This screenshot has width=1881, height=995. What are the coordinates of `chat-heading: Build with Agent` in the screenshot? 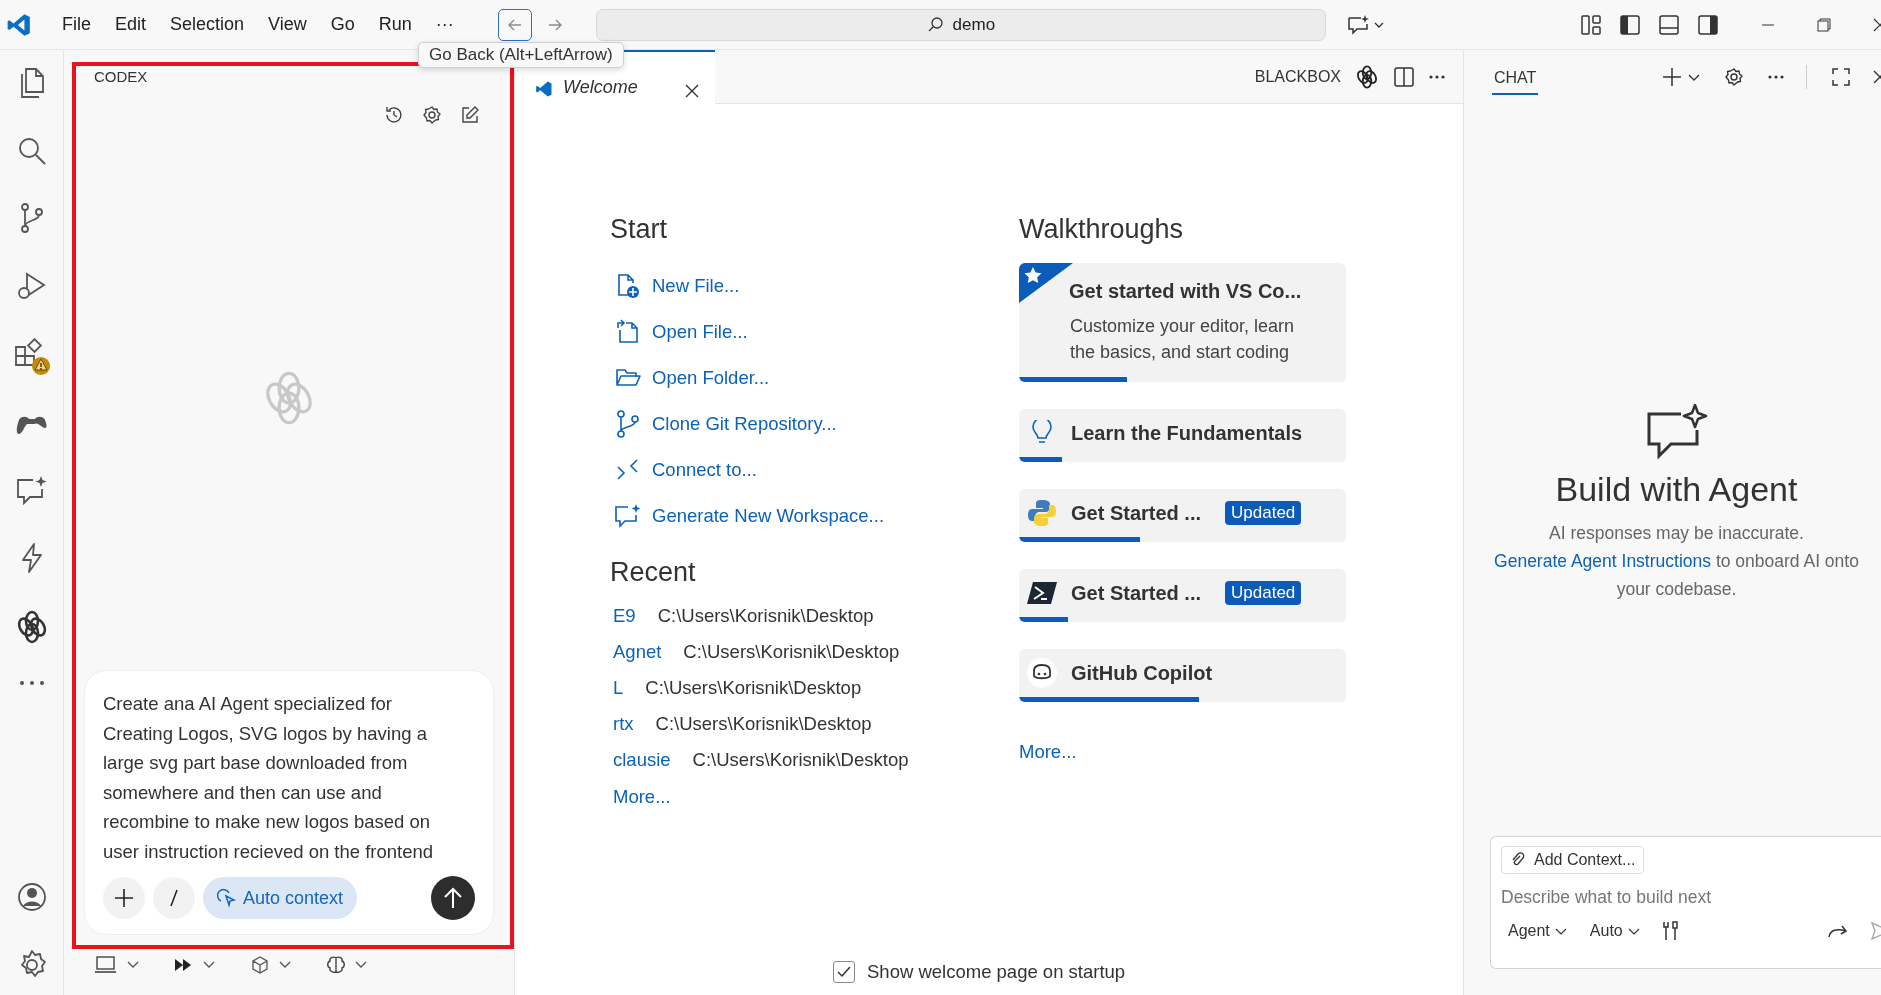 It's located at (1676, 489).